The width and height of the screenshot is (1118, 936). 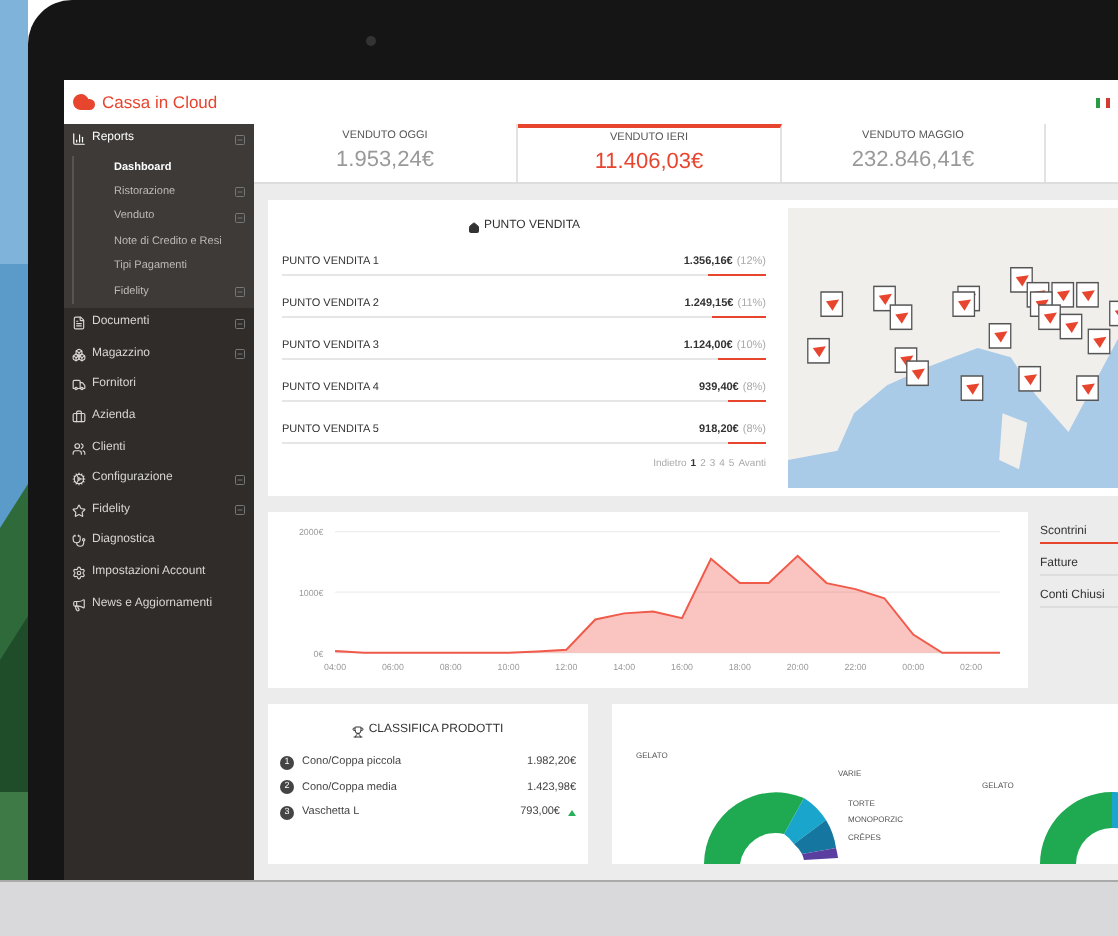 I want to click on document-icon, so click(x=79, y=323).